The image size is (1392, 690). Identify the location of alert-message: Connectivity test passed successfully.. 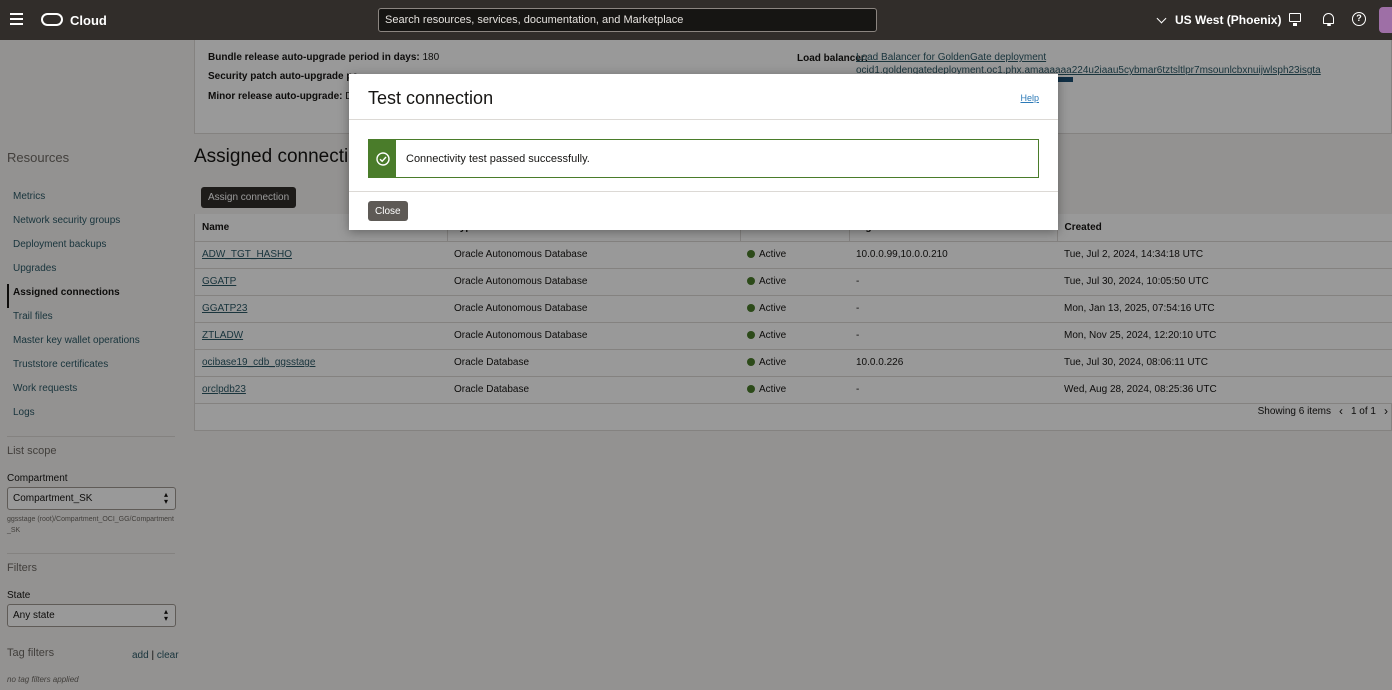
(498, 158).